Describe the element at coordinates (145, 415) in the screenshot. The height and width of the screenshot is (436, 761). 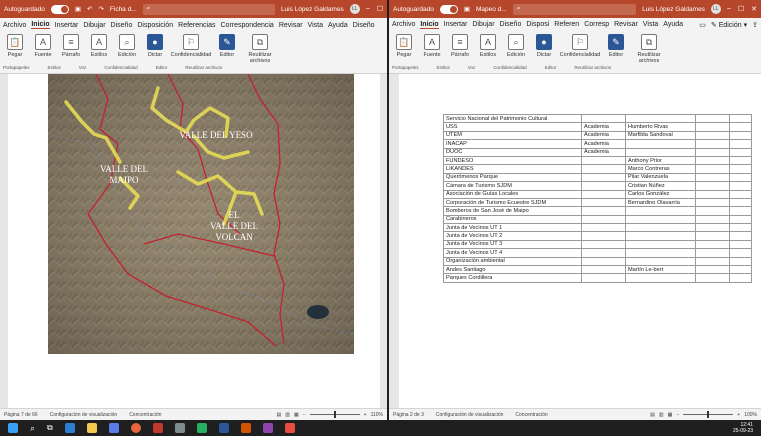
I see `focus-button: Concentración` at that location.